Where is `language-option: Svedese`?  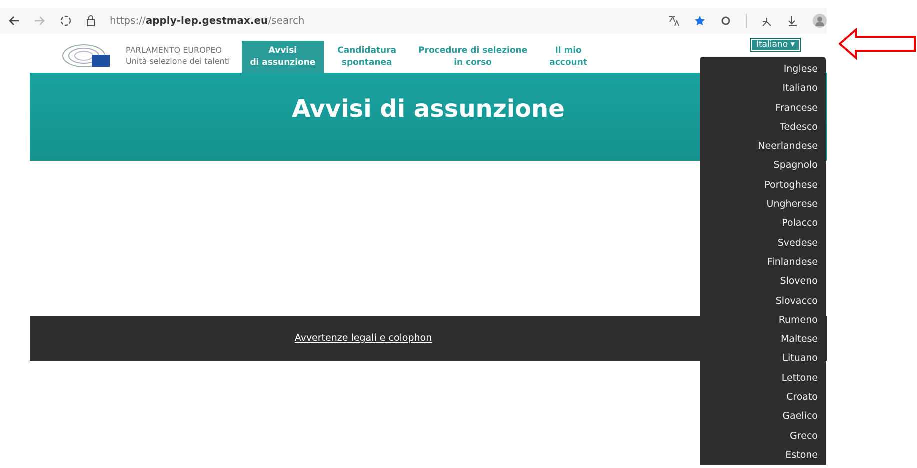 language-option: Svedese is located at coordinates (802, 243).